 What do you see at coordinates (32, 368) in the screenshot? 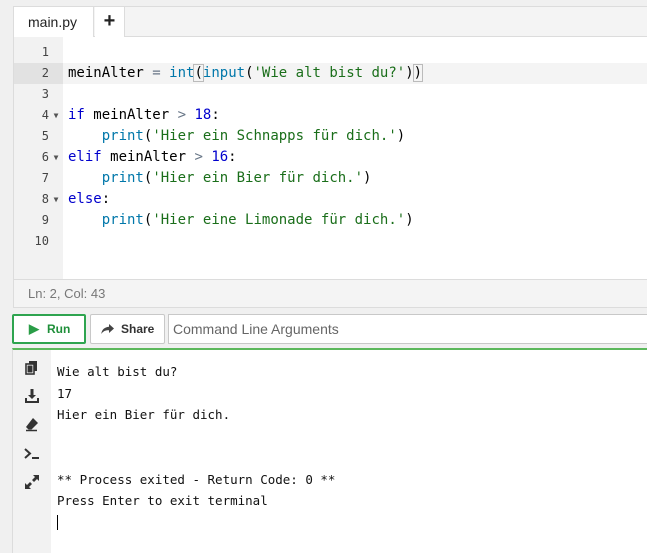
I see `copy-icon` at bounding box center [32, 368].